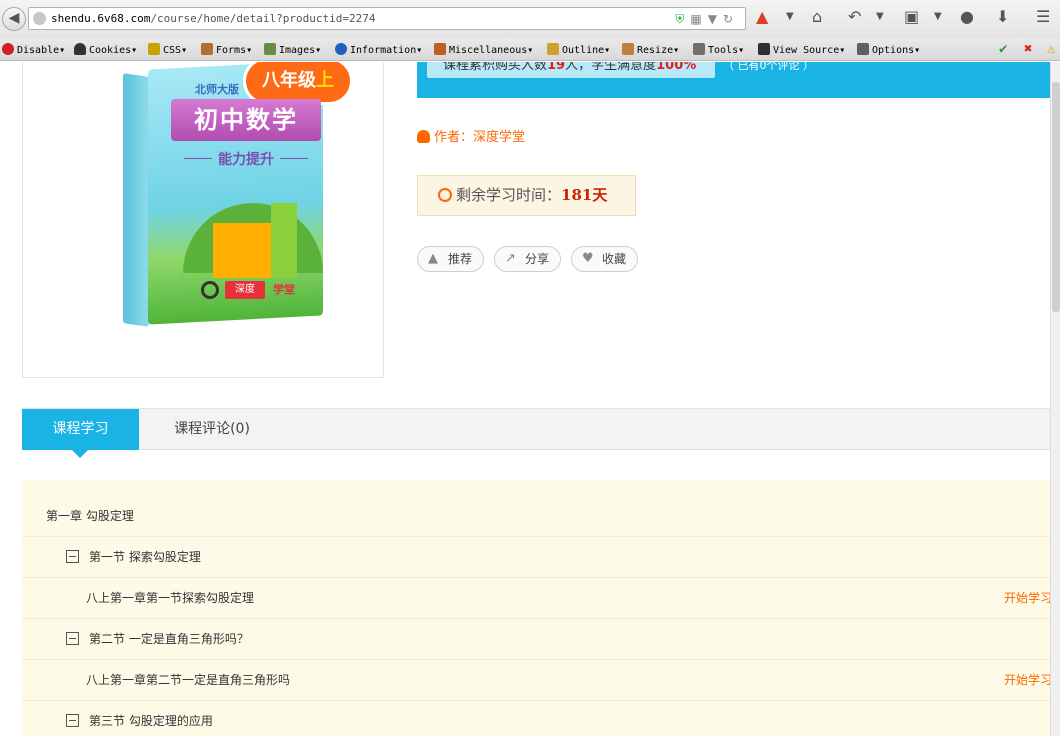  I want to click on dev-forms: Forms▾, so click(226, 49).